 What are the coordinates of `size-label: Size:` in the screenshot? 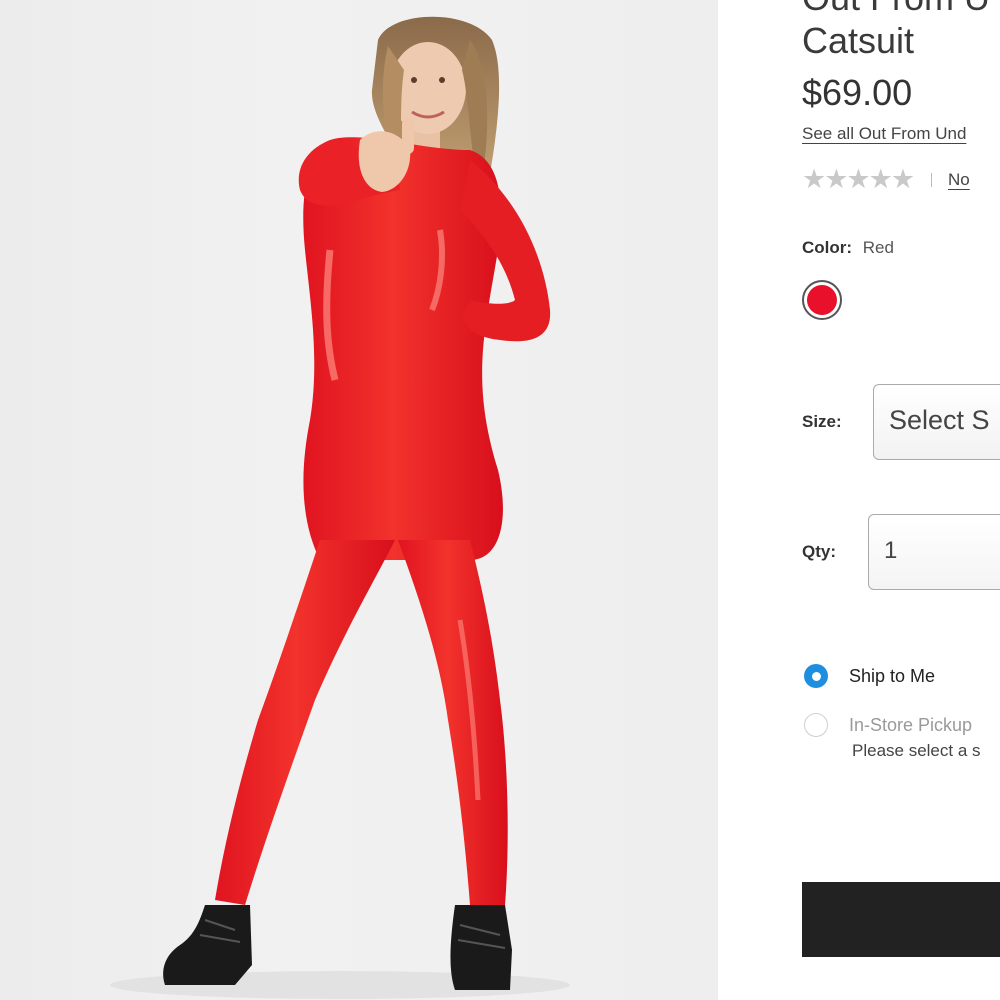 It's located at (822, 421).